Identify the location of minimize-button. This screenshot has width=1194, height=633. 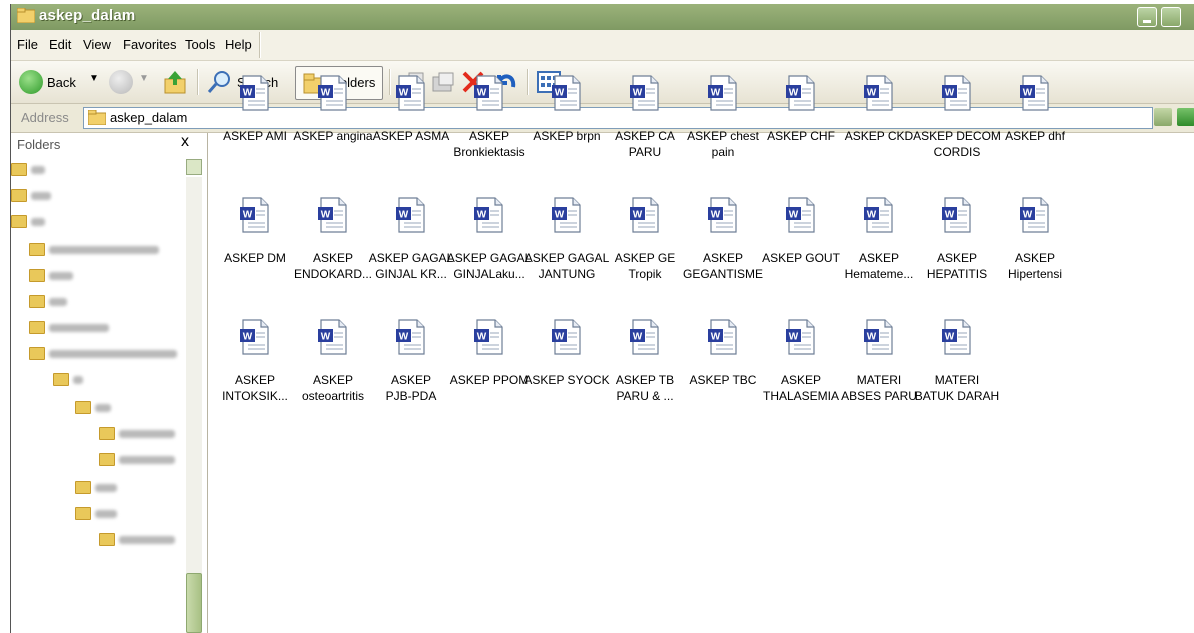
(1147, 17).